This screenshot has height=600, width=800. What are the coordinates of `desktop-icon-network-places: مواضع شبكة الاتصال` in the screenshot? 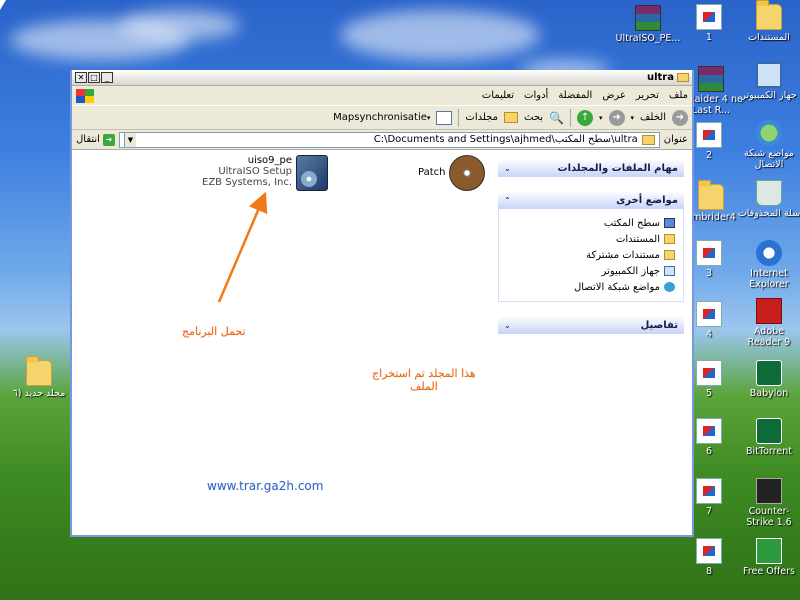 It's located at (768, 145).